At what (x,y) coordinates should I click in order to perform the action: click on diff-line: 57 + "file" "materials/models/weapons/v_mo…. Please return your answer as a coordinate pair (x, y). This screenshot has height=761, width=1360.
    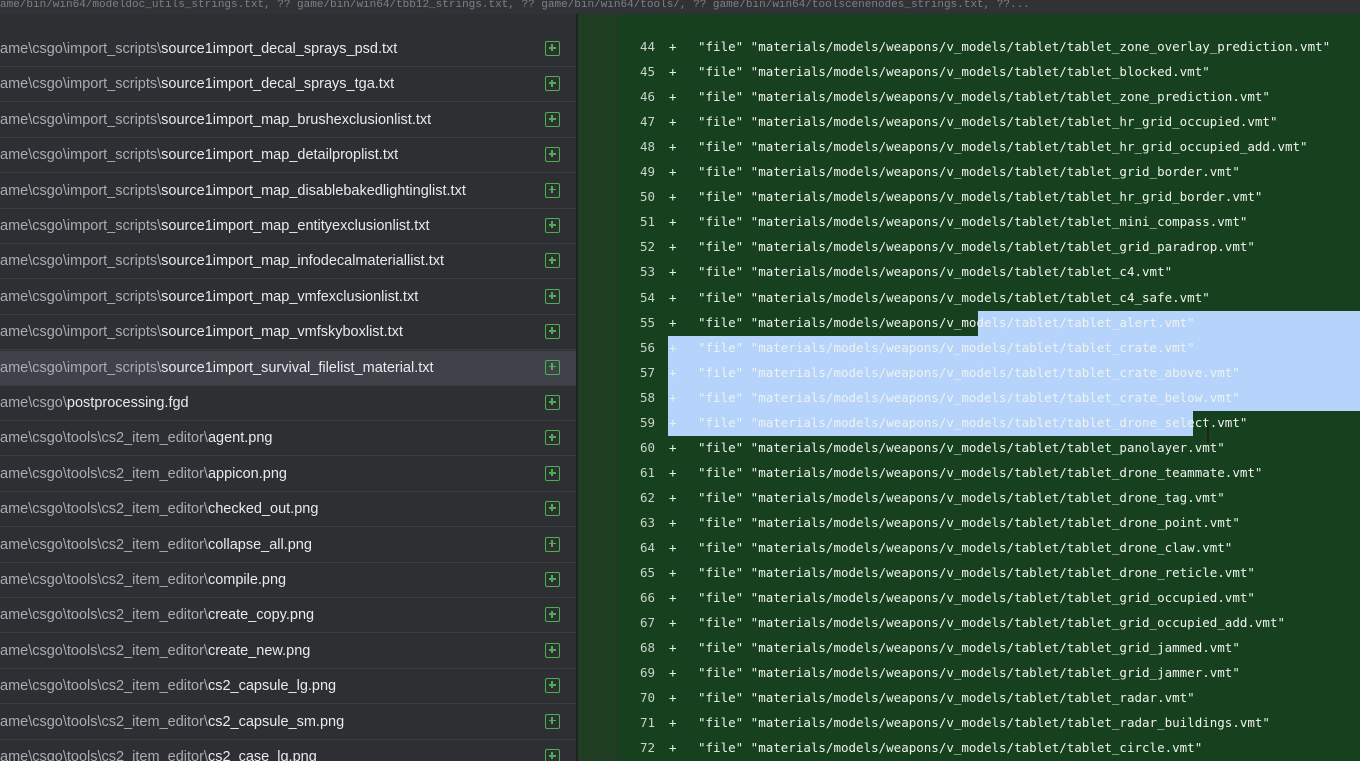
    Looking at the image, I should click on (990, 372).